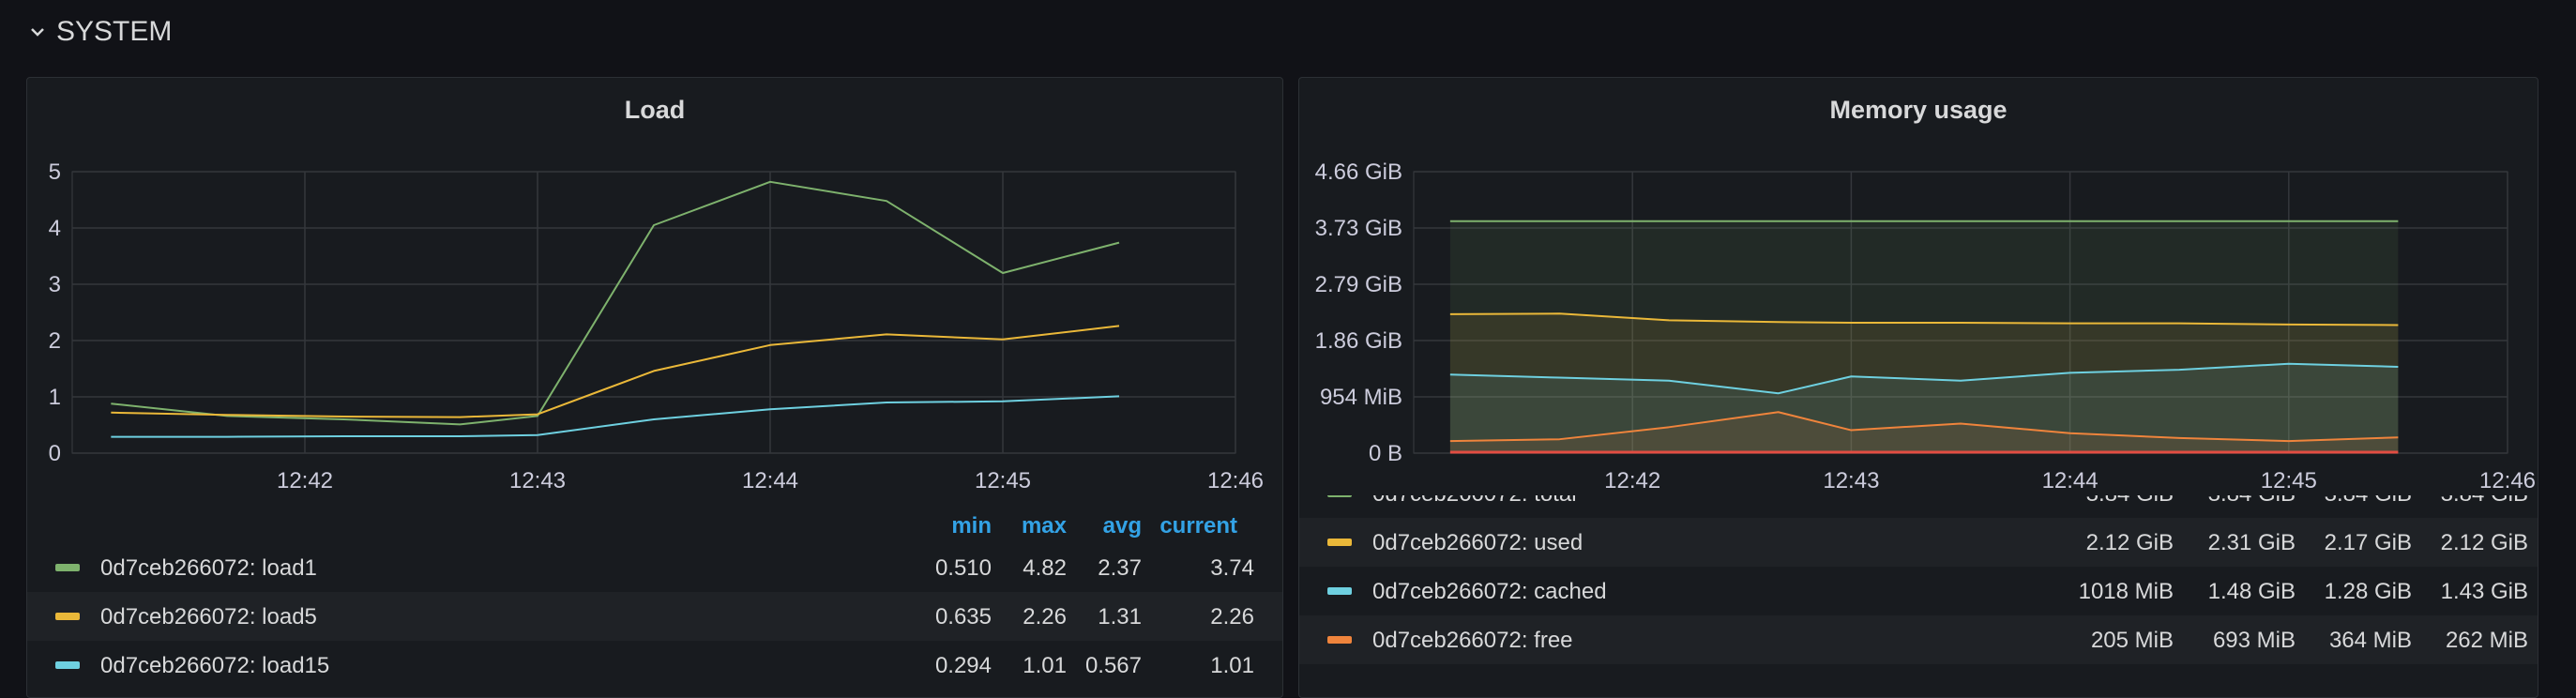  Describe the element at coordinates (1232, 666) in the screenshot. I see `legend-current: 1.01` at that location.